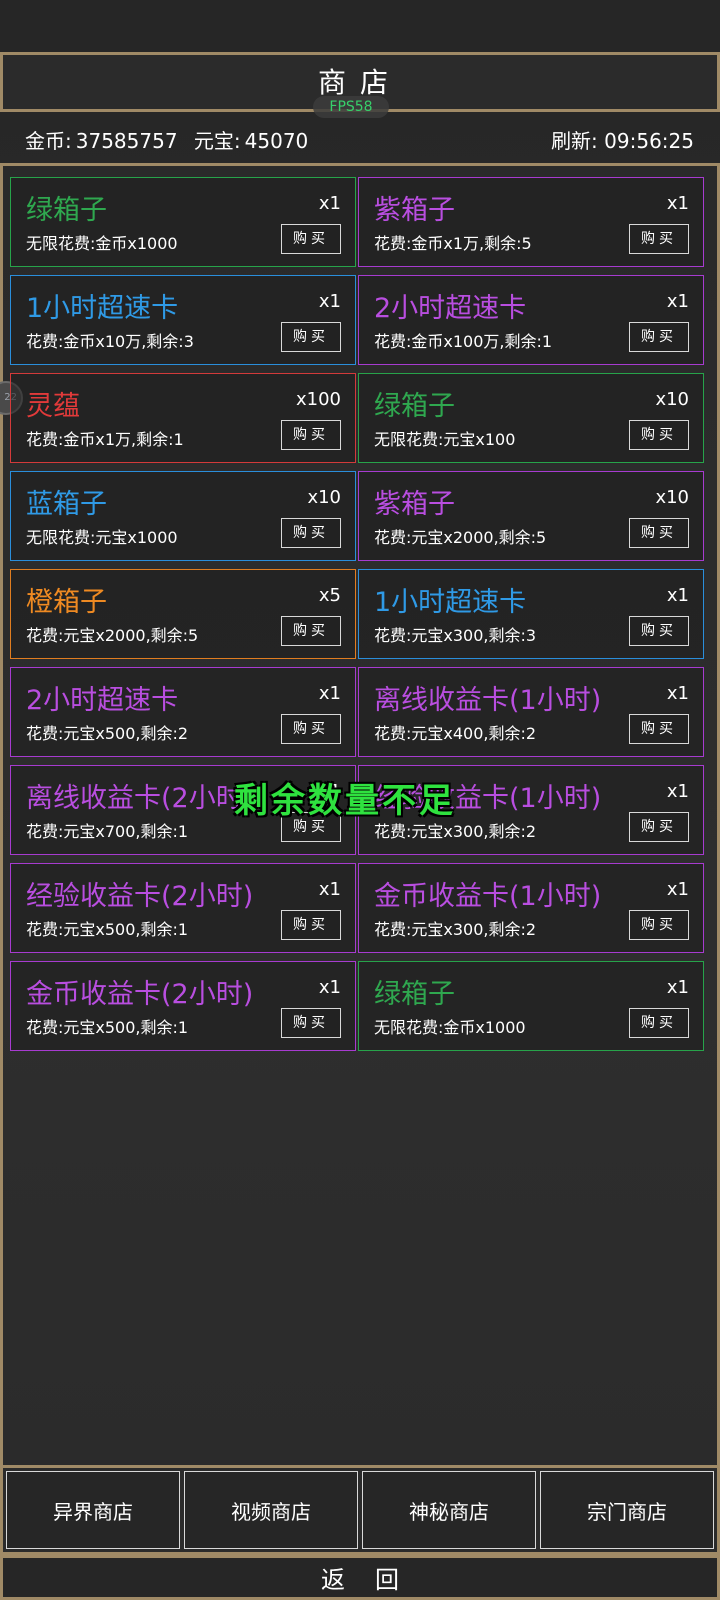  What do you see at coordinates (140, 994) in the screenshot?
I see `item-name: 金币收益卡(2小时)` at bounding box center [140, 994].